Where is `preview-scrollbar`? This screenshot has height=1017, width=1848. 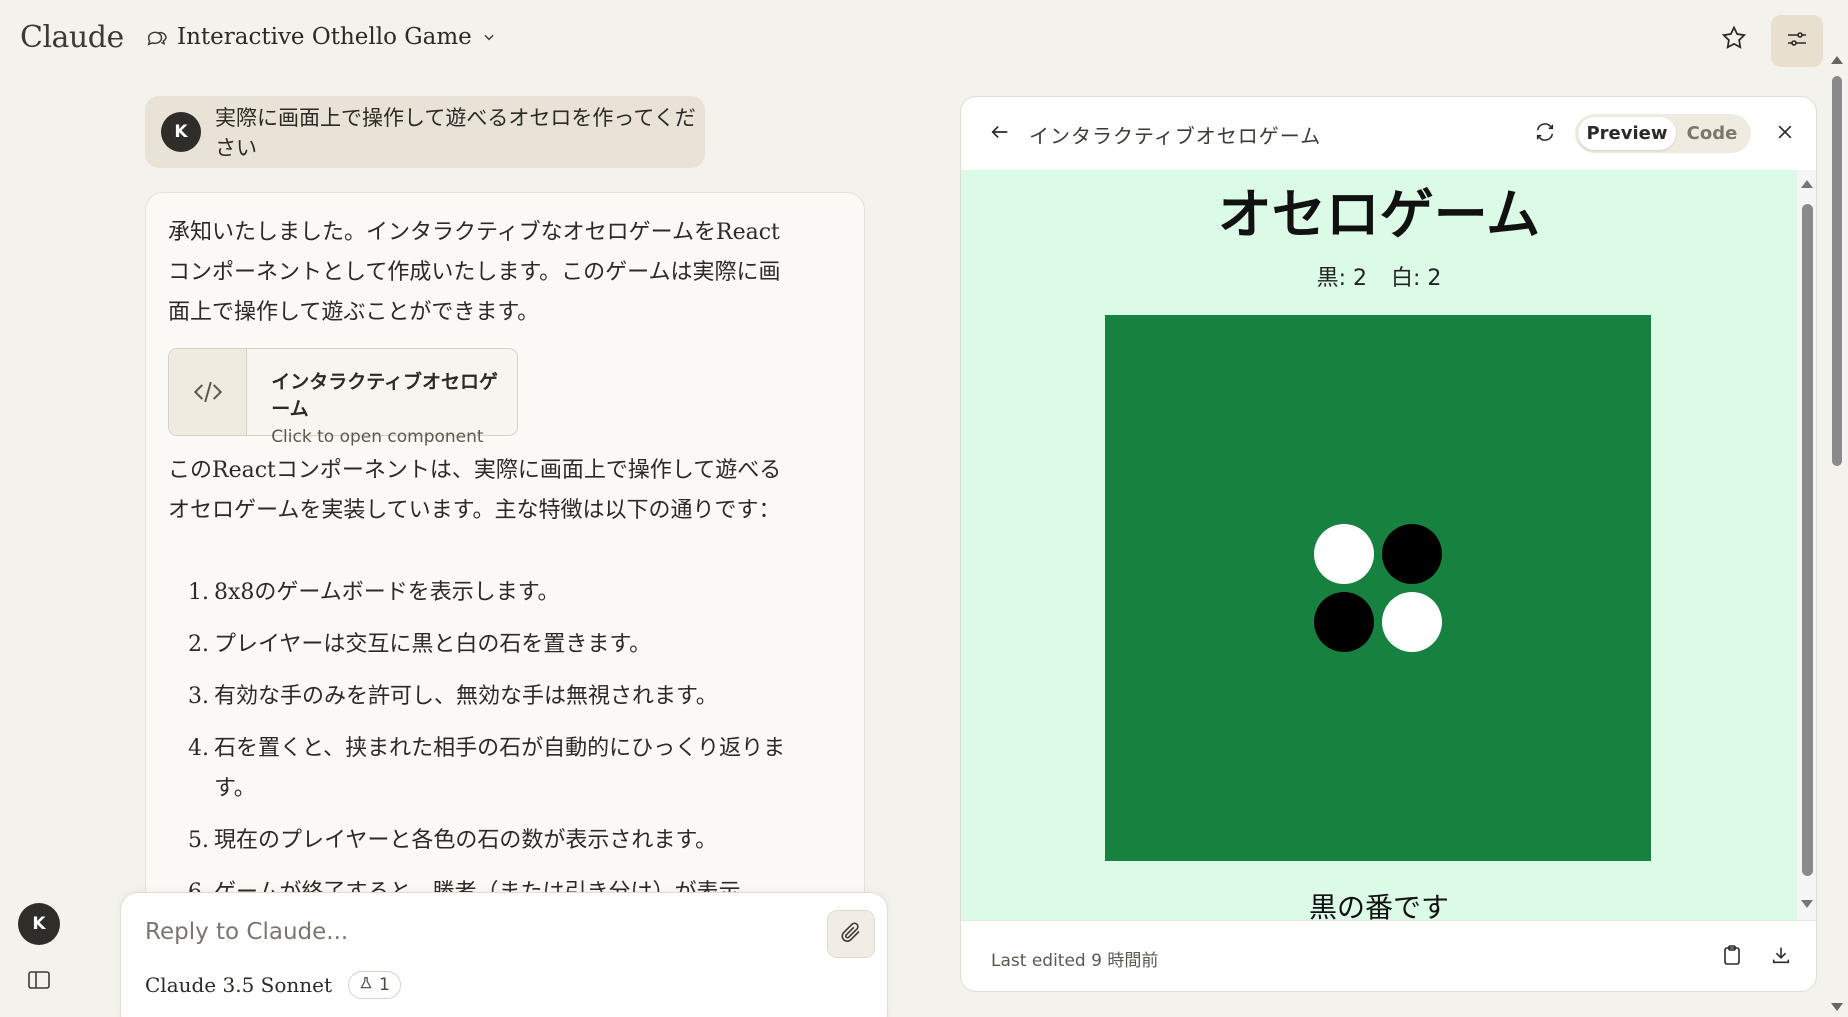
preview-scrollbar is located at coordinates (1806, 545).